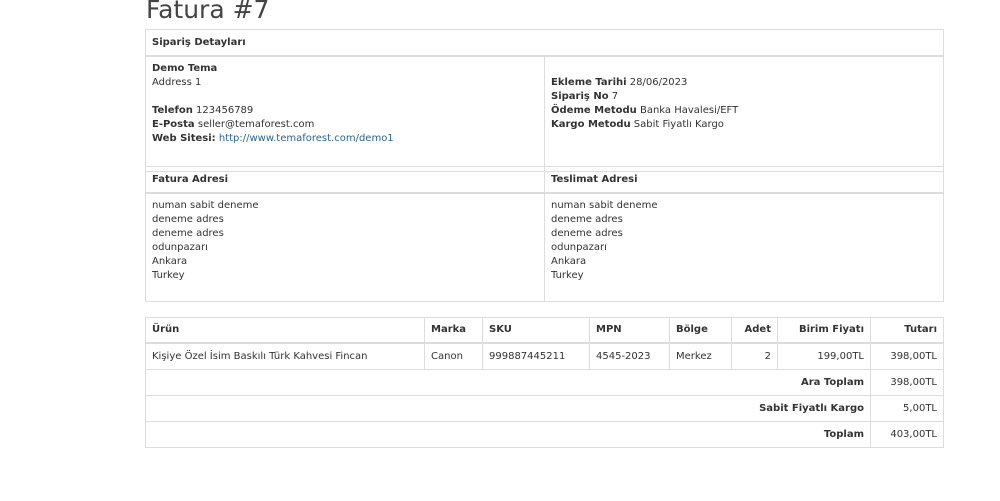  What do you see at coordinates (185, 68) in the screenshot?
I see `store-name: Demo Tema` at bounding box center [185, 68].